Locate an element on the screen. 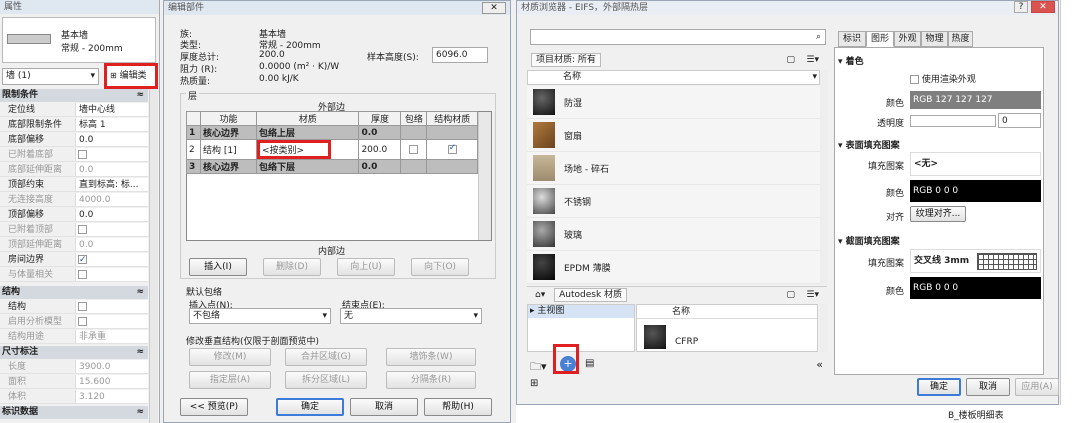 This screenshot has height=423, width=1075. material-ok-button: 确定 is located at coordinates (939, 387).